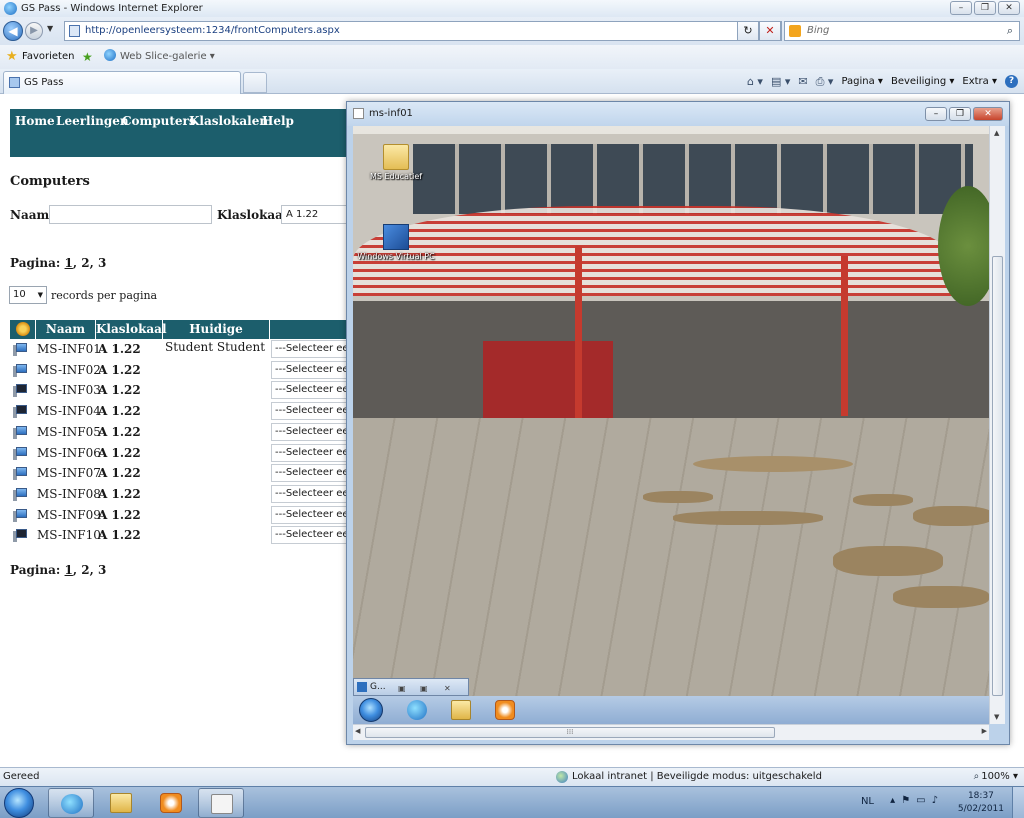  I want to click on col-actie, so click(308, 329).